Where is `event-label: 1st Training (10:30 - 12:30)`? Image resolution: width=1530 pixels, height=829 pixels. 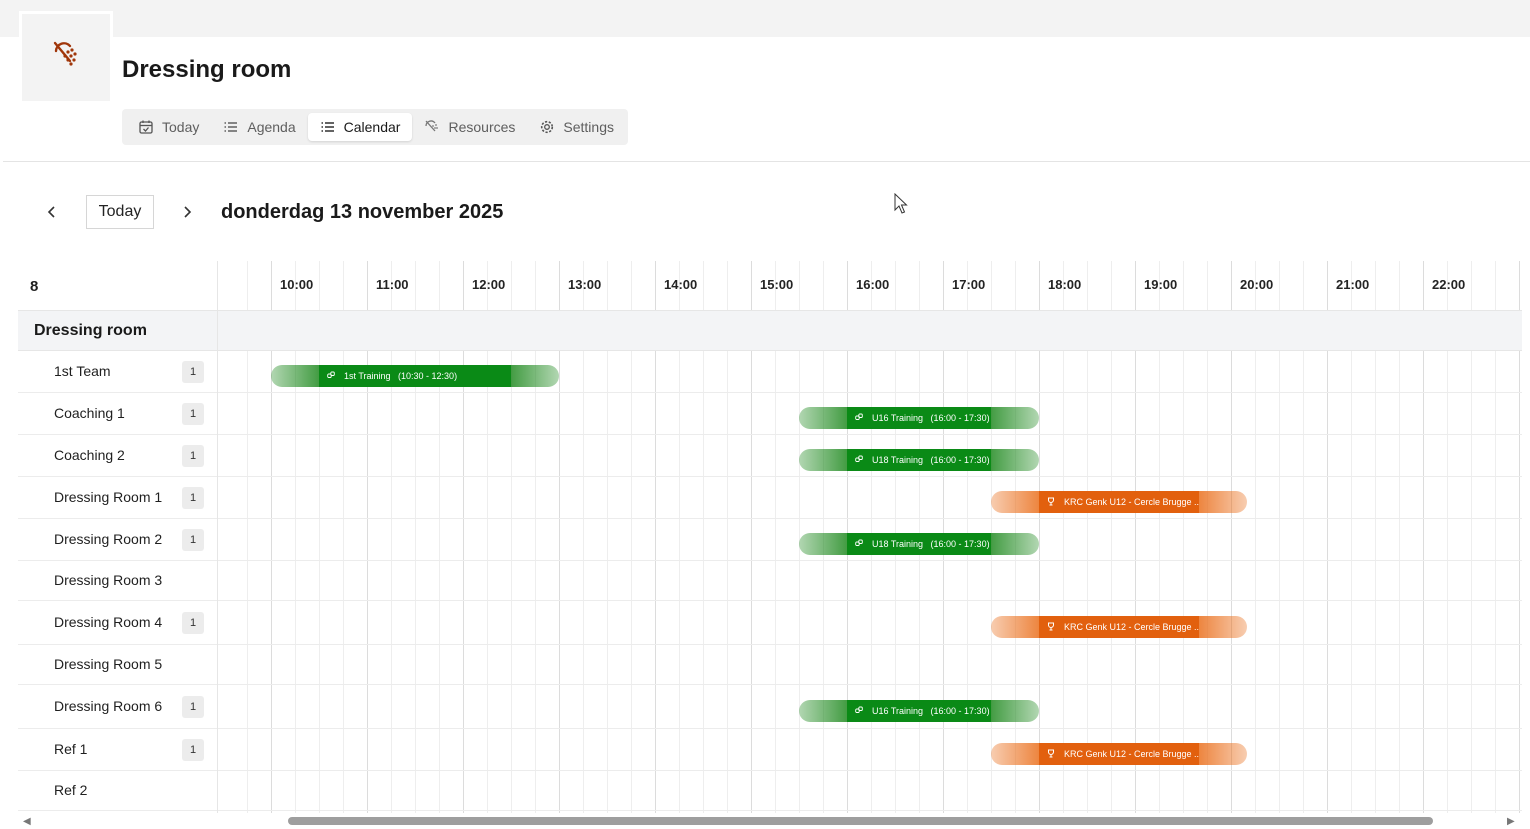 event-label: 1st Training (10:30 - 12:30) is located at coordinates (401, 376).